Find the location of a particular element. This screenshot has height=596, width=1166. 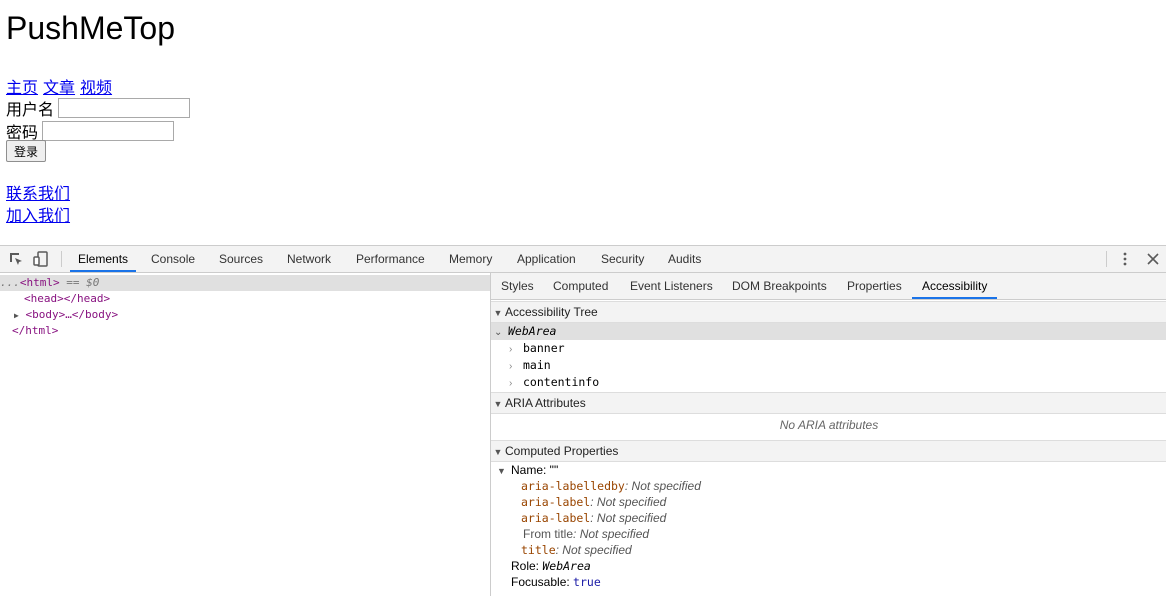

ax-node-contentinfo: › contentinfo is located at coordinates (554, 382).